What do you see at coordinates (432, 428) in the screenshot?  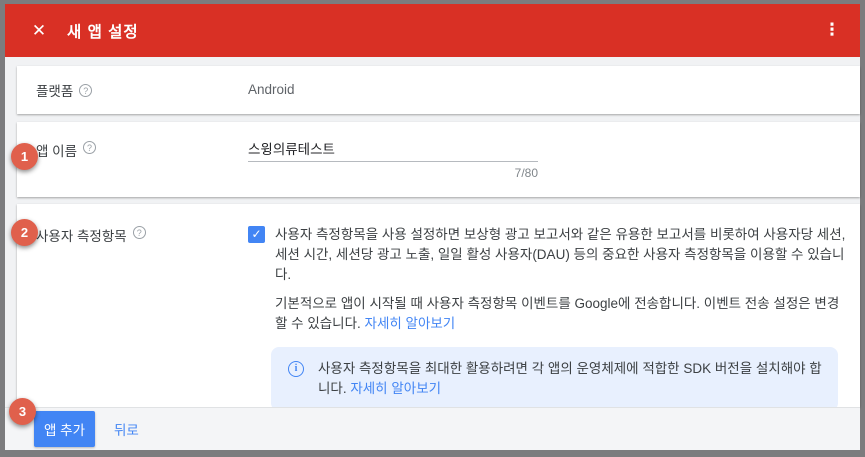 I see `dialog-footer: 앱 추가 뒤로` at bounding box center [432, 428].